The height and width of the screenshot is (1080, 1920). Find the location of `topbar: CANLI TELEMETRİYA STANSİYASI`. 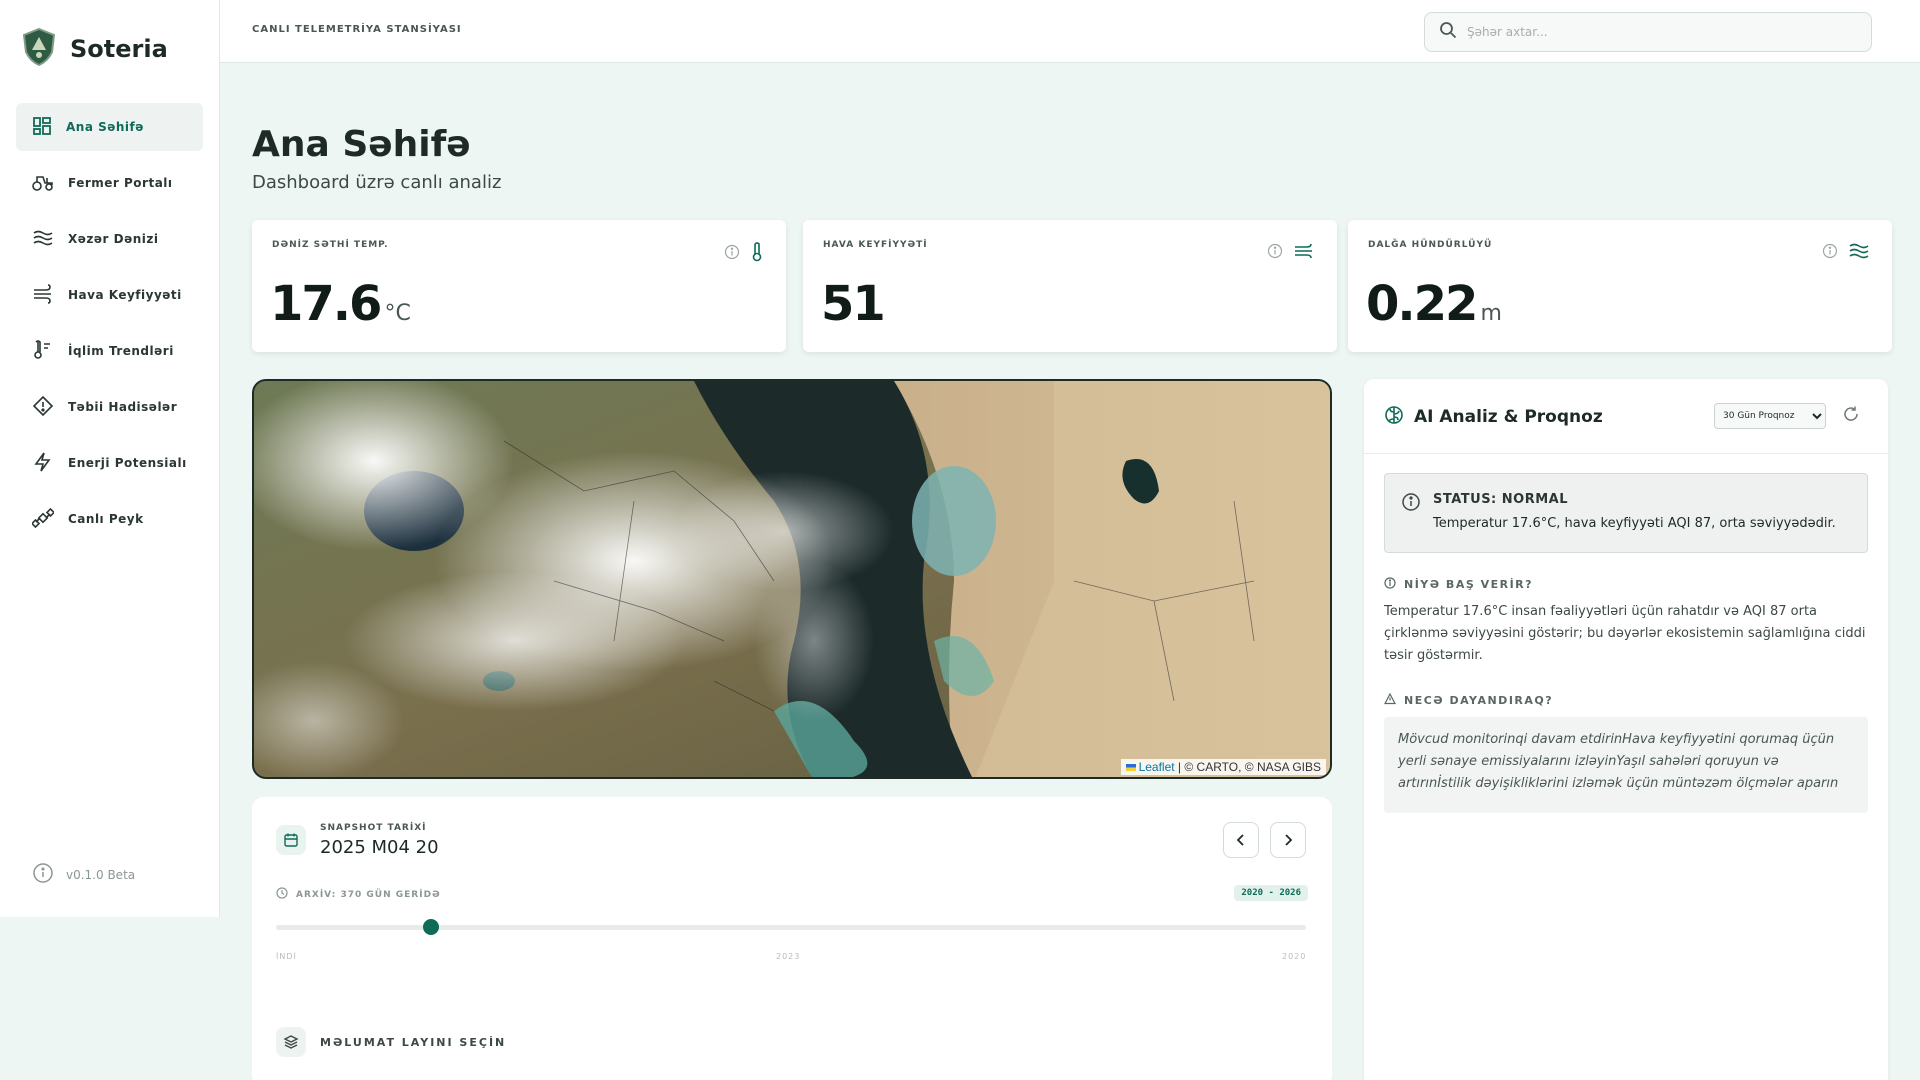

topbar: CANLI TELEMETRİYA STANSİYASI is located at coordinates (1070, 31).